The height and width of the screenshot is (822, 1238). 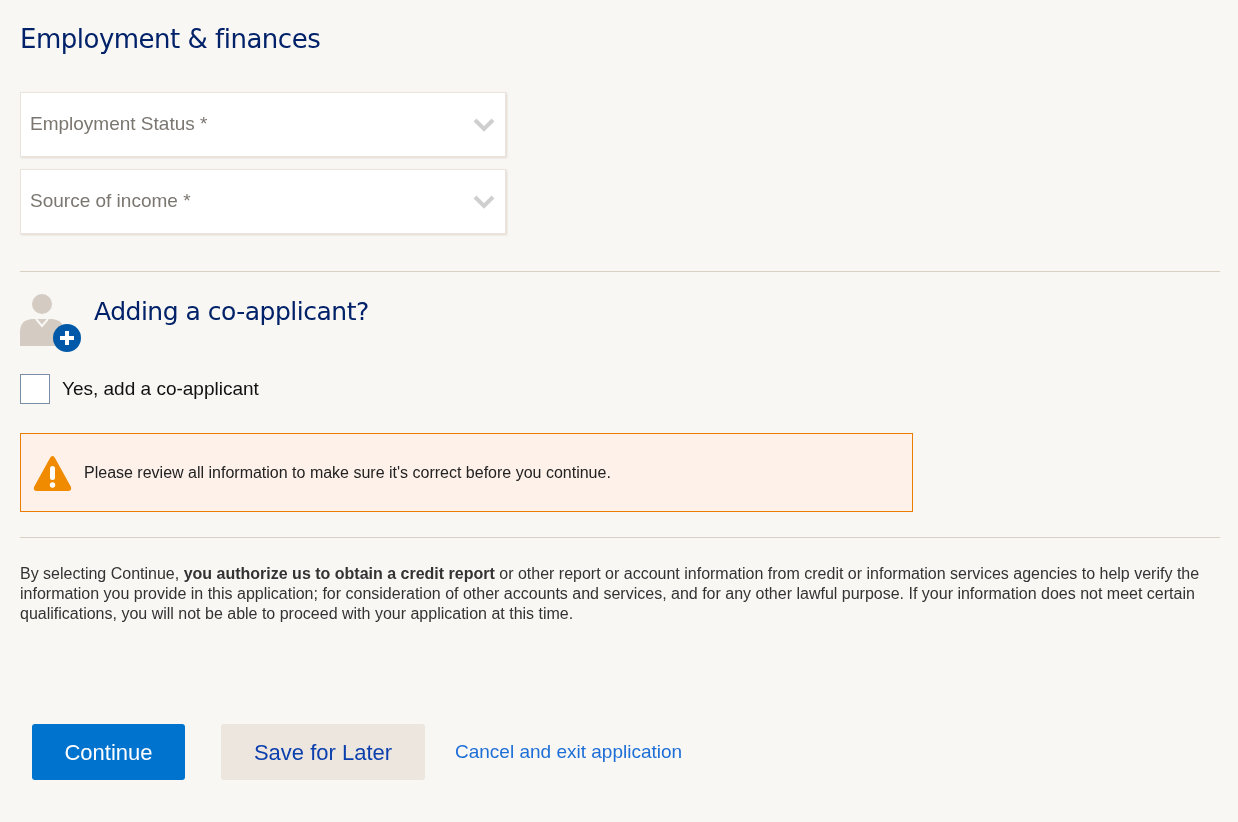 What do you see at coordinates (160, 388) in the screenshot?
I see `checkbox-label: Yes, add a co-applicant` at bounding box center [160, 388].